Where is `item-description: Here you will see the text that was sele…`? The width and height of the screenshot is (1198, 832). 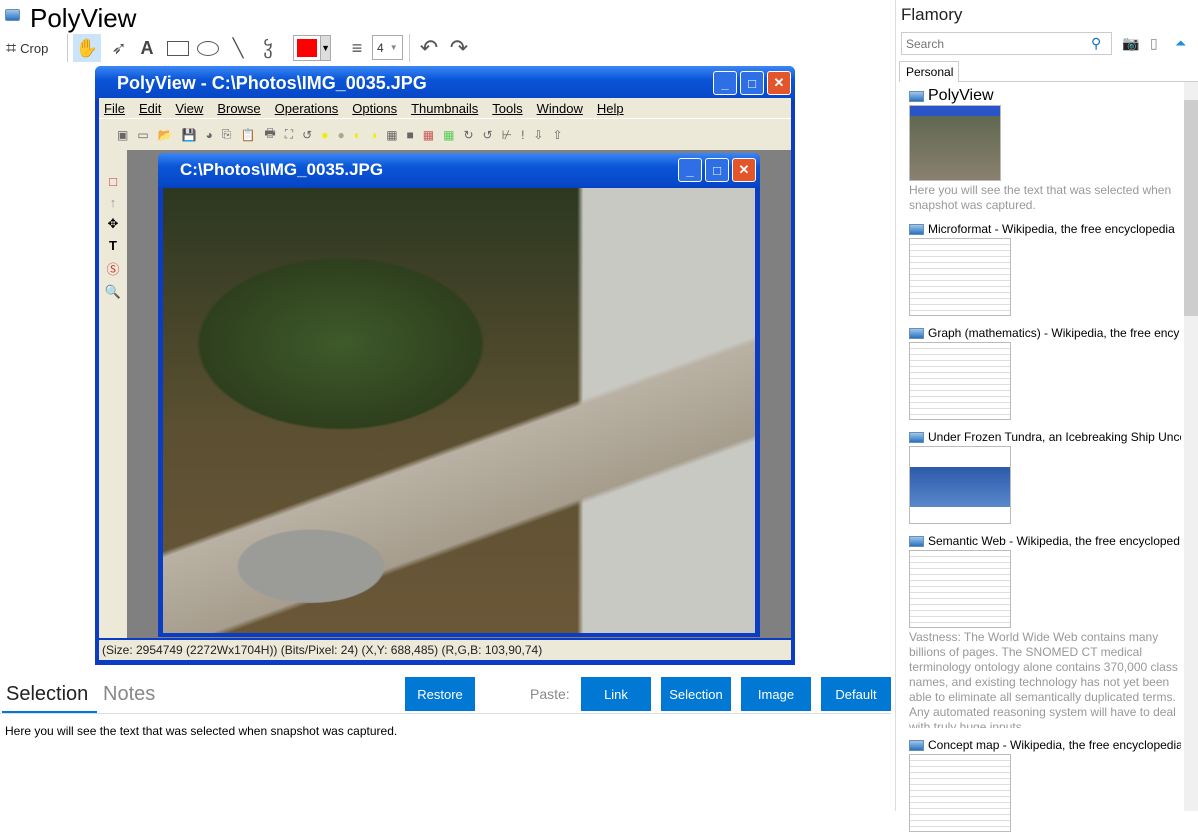 item-description: Here you will see the text that was sele… is located at coordinates (1040, 197).